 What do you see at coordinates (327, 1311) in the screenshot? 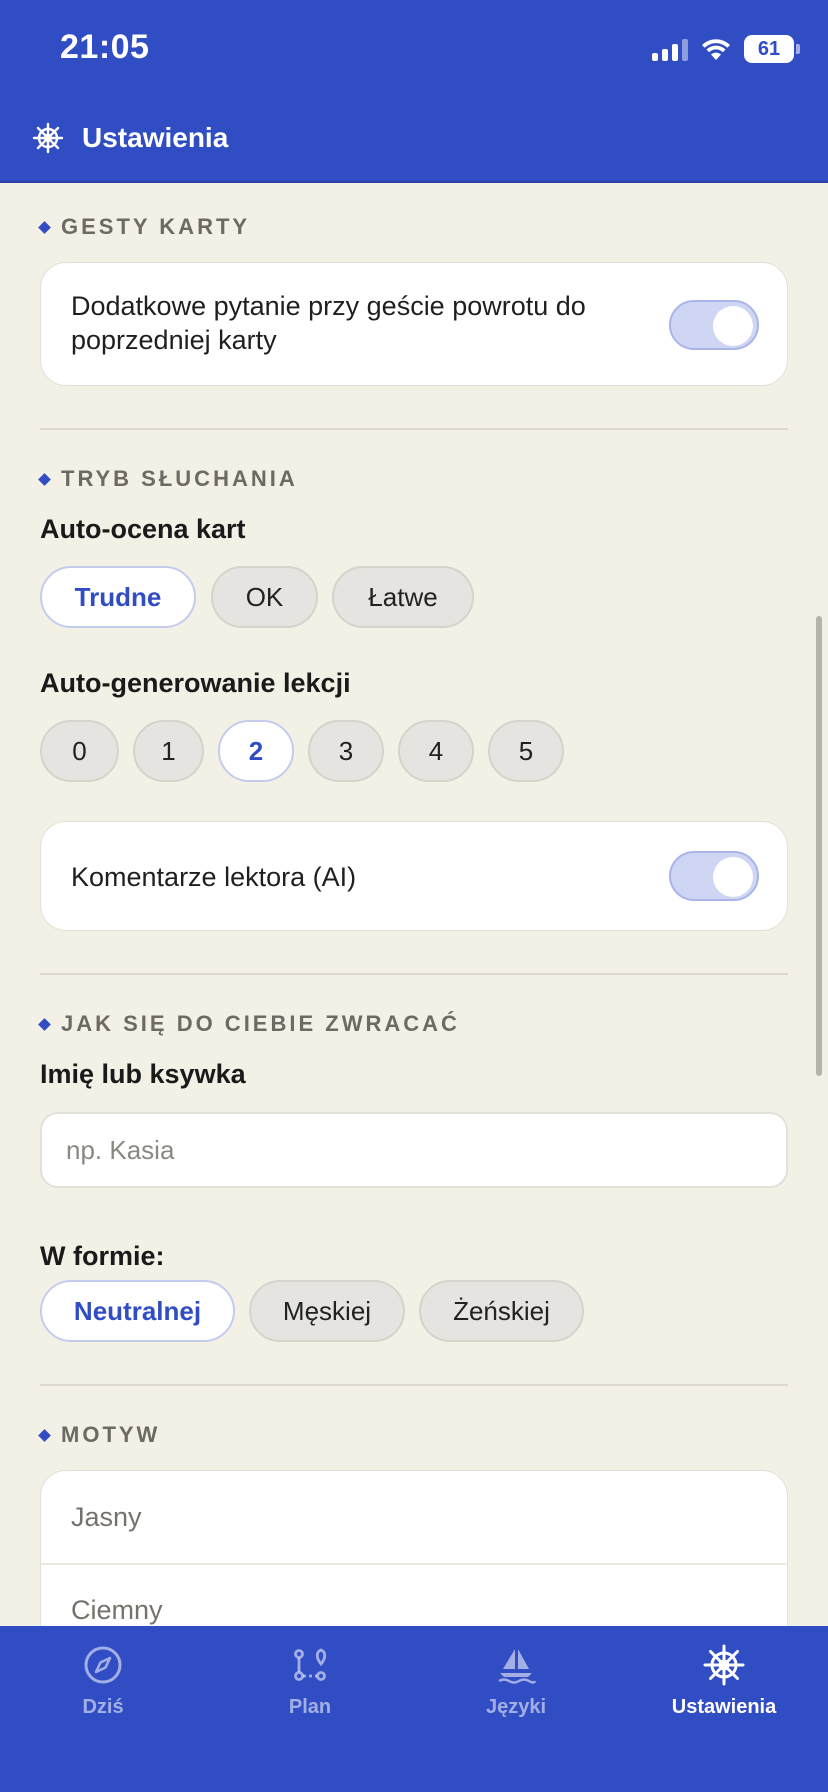
I see `form-option-masculine: Męskiej` at bounding box center [327, 1311].